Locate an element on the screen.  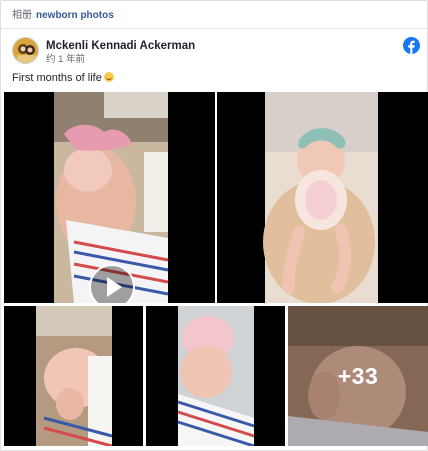
more-photos-overlay: +33 is located at coordinates (358, 376).